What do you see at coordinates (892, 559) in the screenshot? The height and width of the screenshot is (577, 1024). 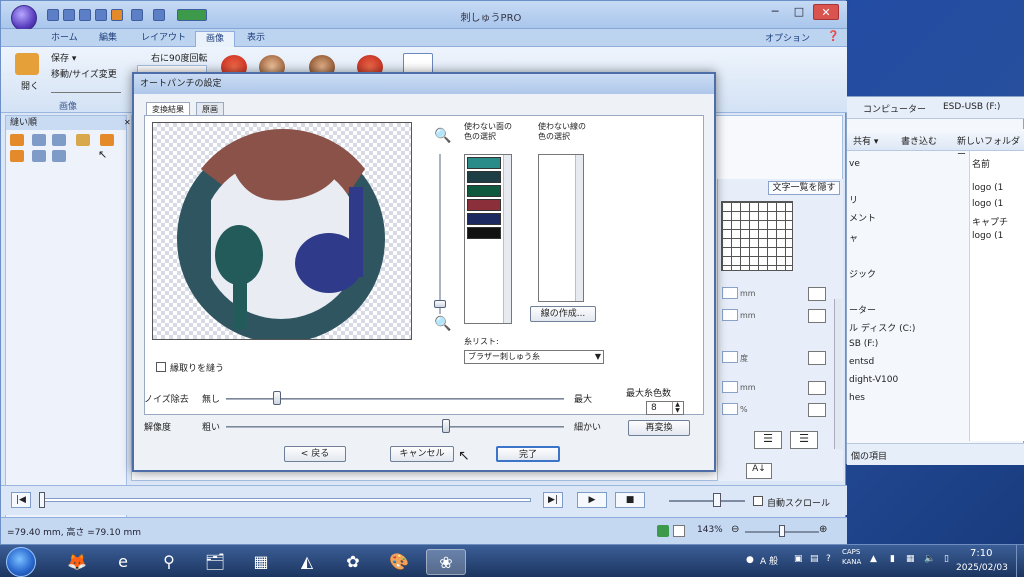 I see `usb-eject-icon: ▮` at bounding box center [892, 559].